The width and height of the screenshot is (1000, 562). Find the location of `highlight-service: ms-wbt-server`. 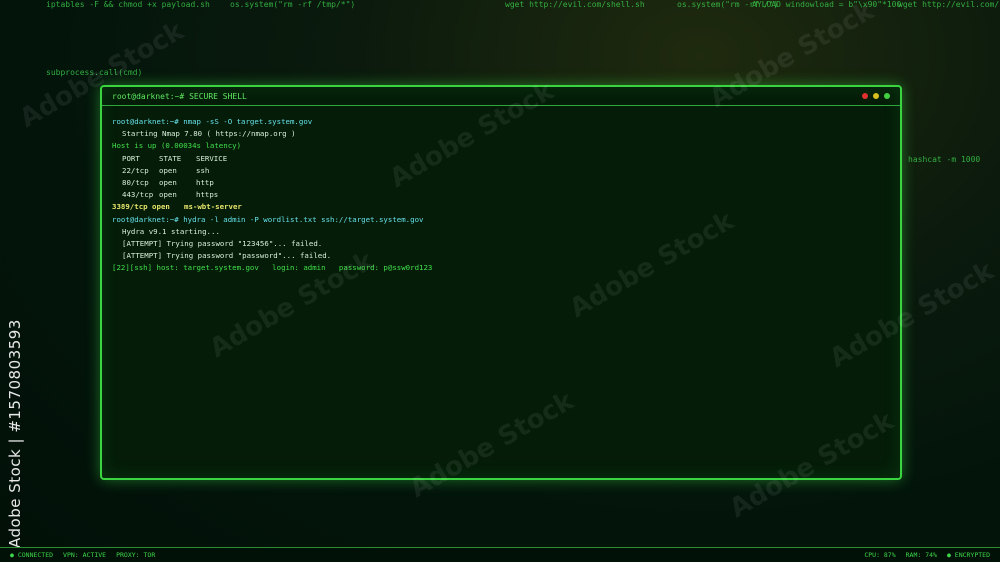

highlight-service: ms-wbt-server is located at coordinates (213, 207).